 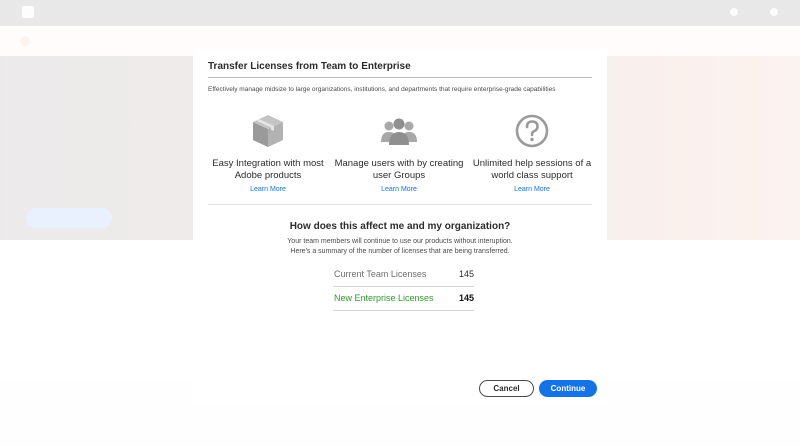 I want to click on package-box-icon, so click(x=268, y=131).